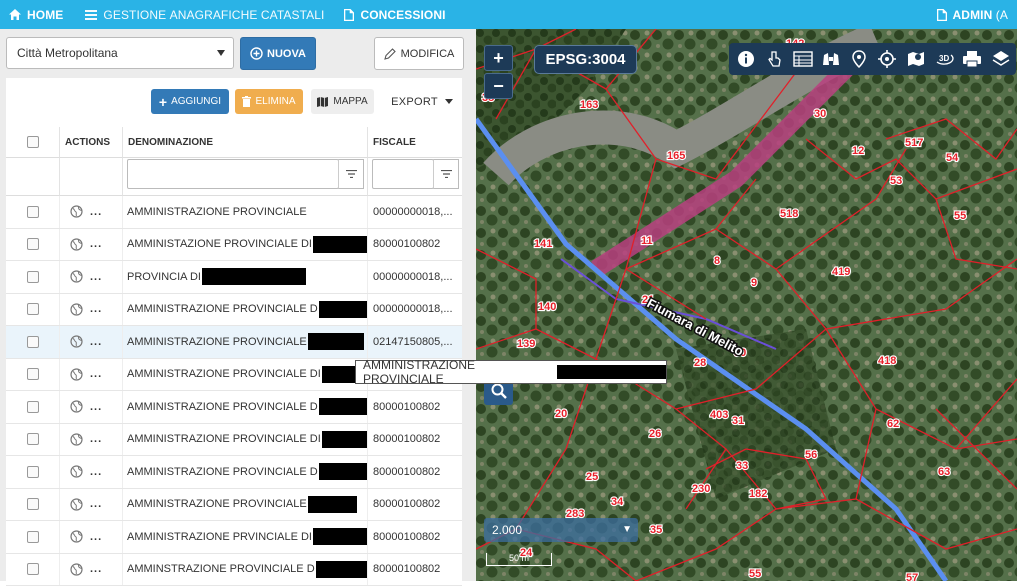  I want to click on denominazione-text: AMMINISTRAZIONE PRVINCIALE DI, so click(219, 537).